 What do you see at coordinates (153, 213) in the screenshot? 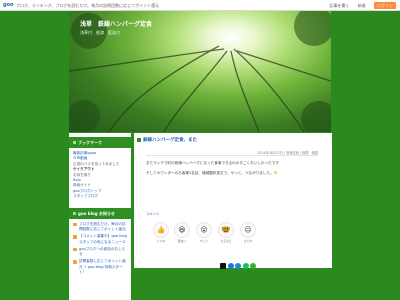
I see `comment-link: コメント` at bounding box center [153, 213].